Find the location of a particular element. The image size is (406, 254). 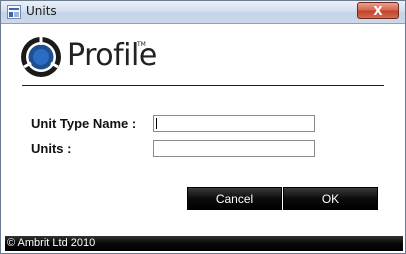

close-button: X is located at coordinates (378, 10).